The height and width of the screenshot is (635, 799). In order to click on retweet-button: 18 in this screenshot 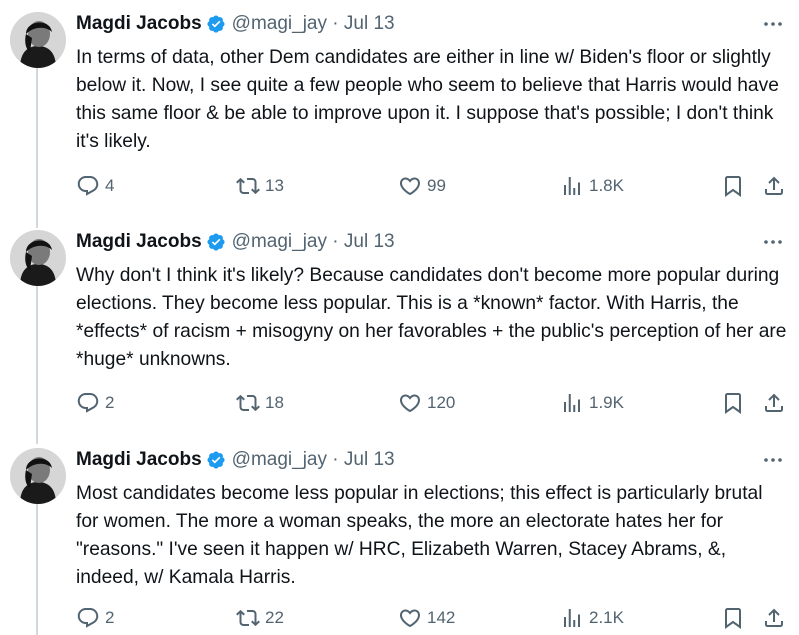, I will do `click(260, 403)`.